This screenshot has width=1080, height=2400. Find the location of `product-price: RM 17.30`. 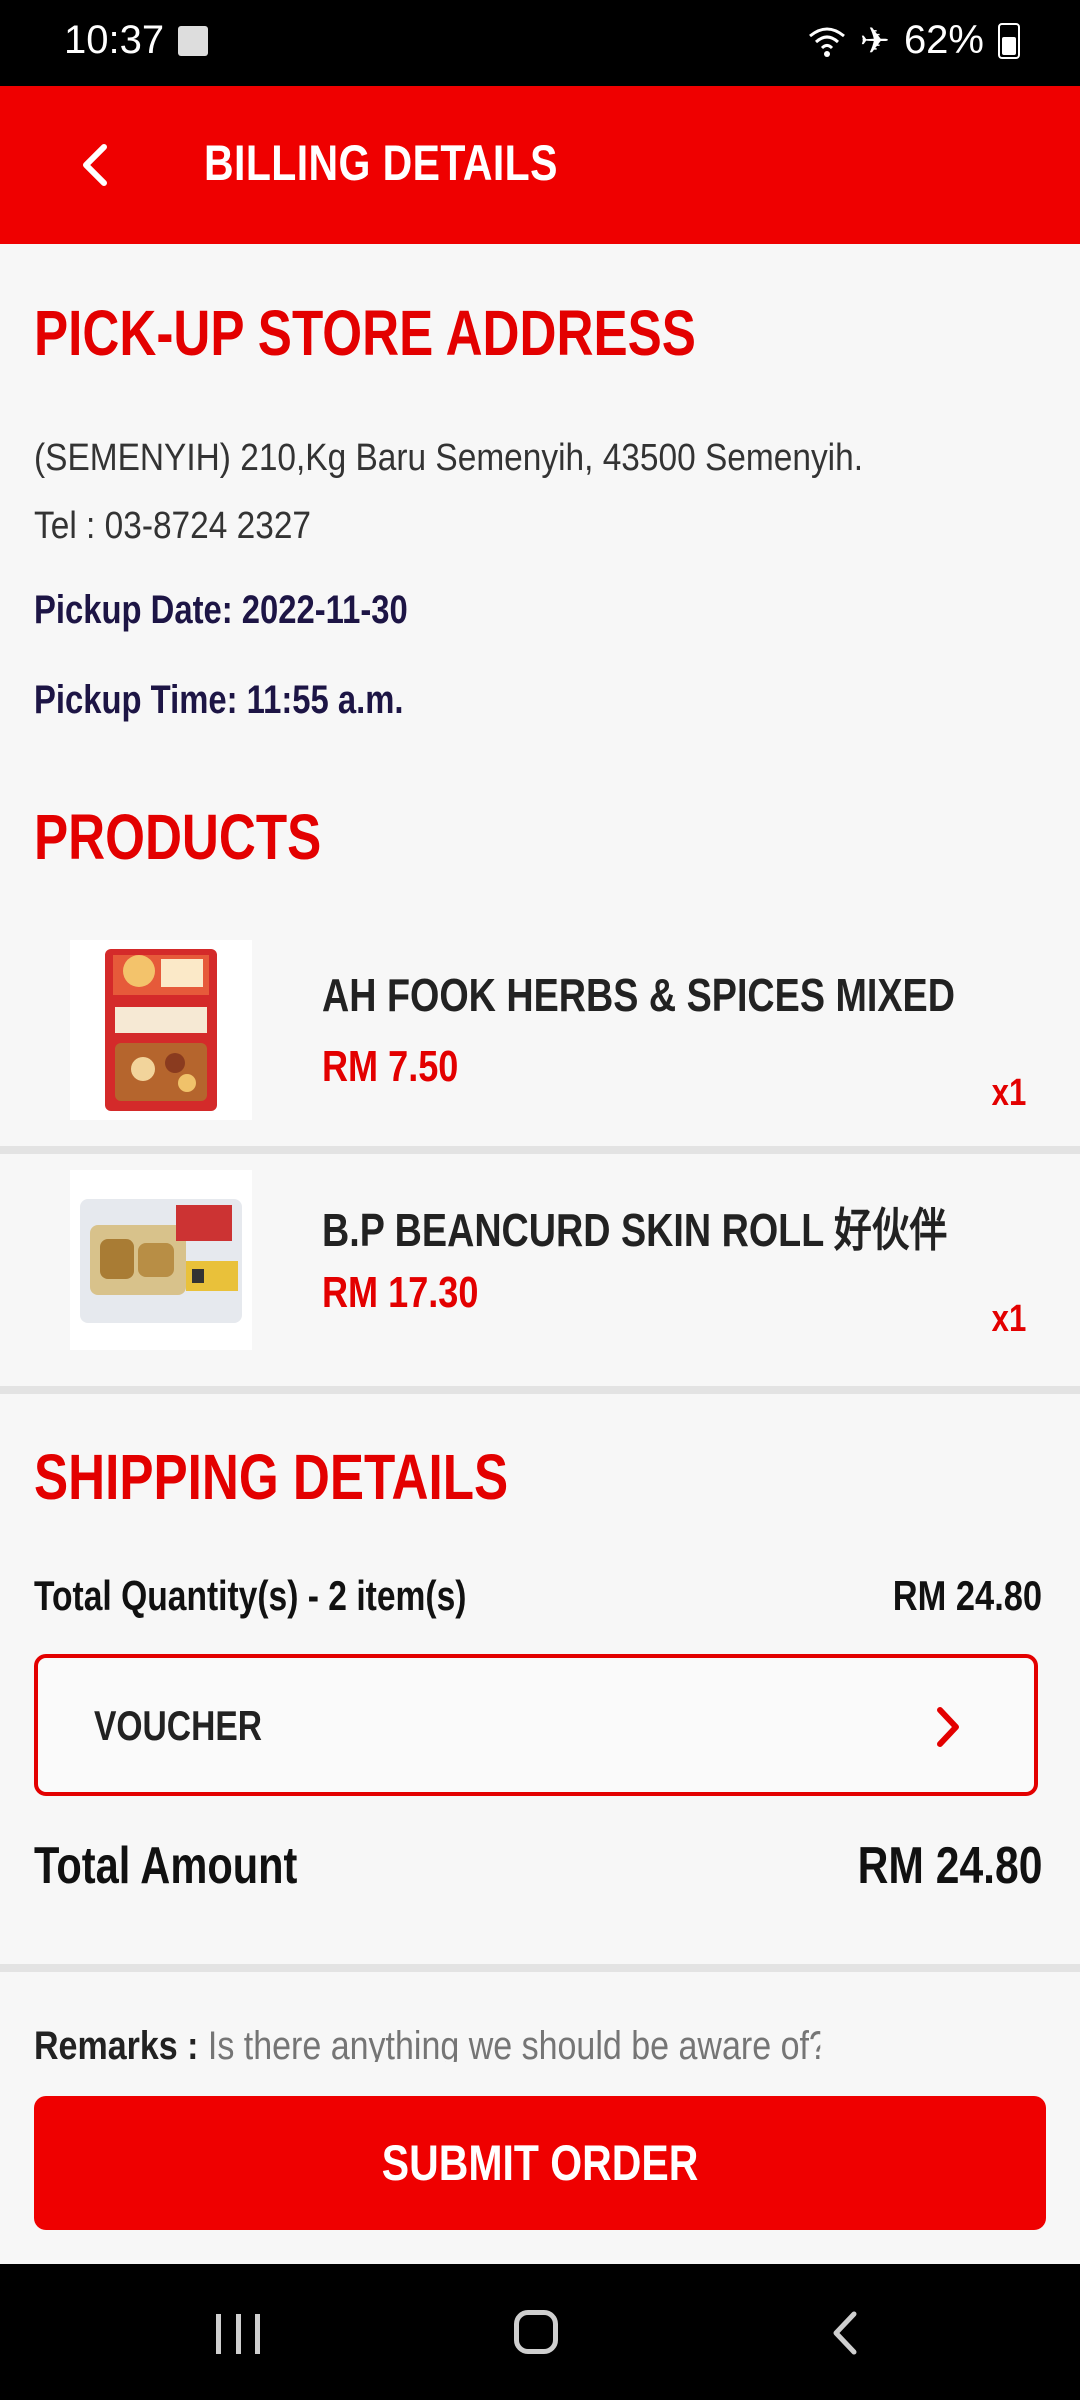

product-price: RM 17.30 is located at coordinates (400, 1292).